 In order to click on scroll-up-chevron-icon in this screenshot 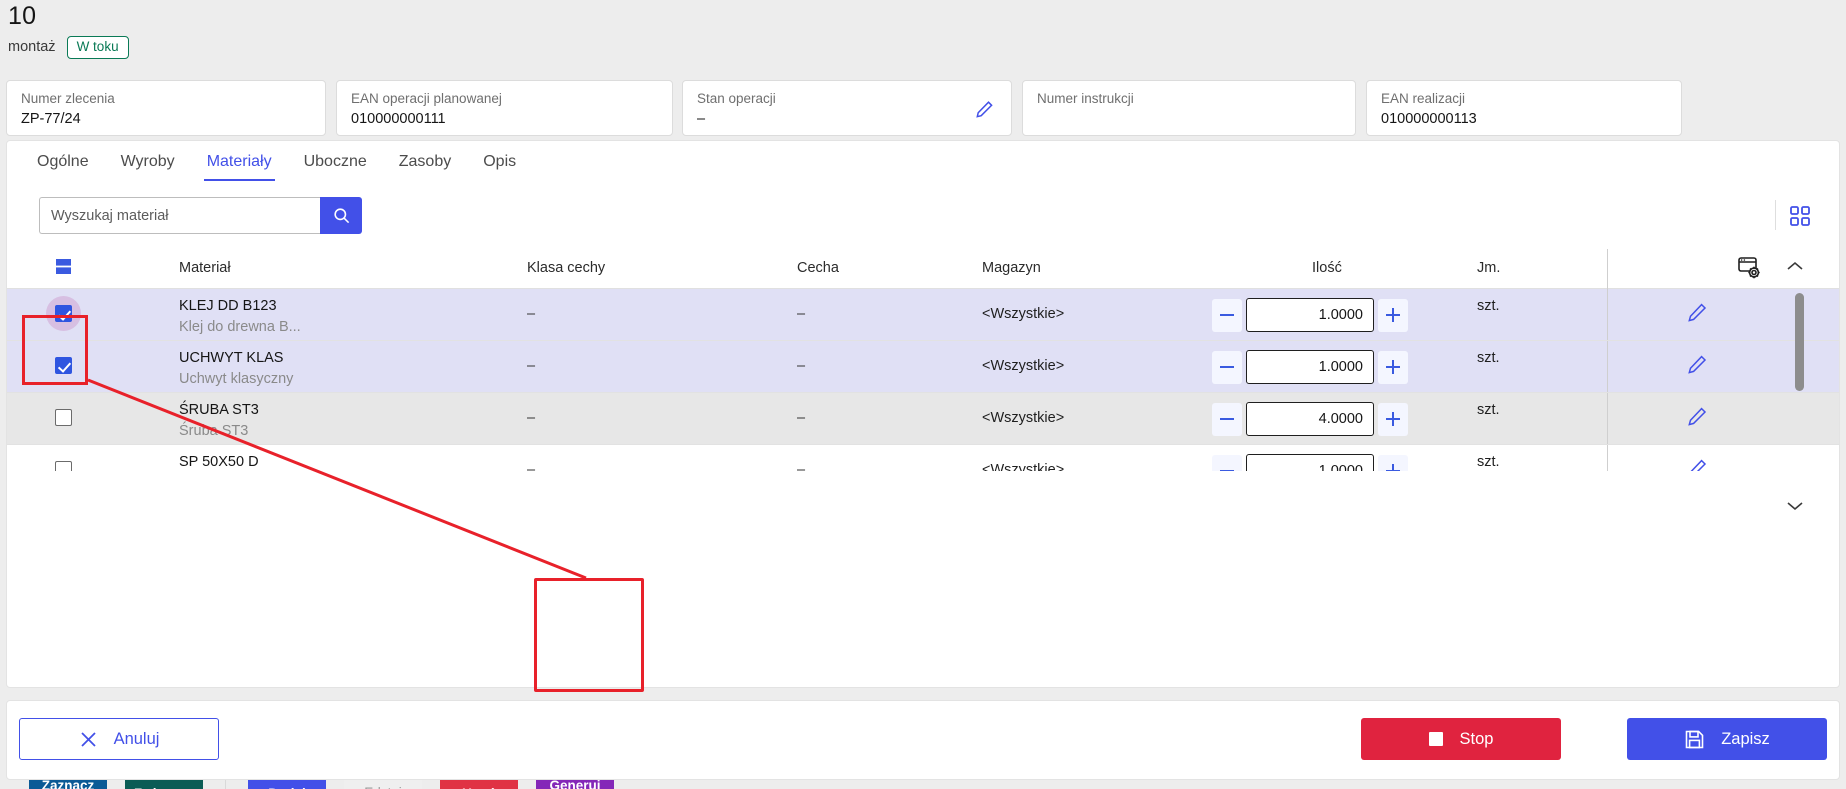, I will do `click(1795, 268)`.